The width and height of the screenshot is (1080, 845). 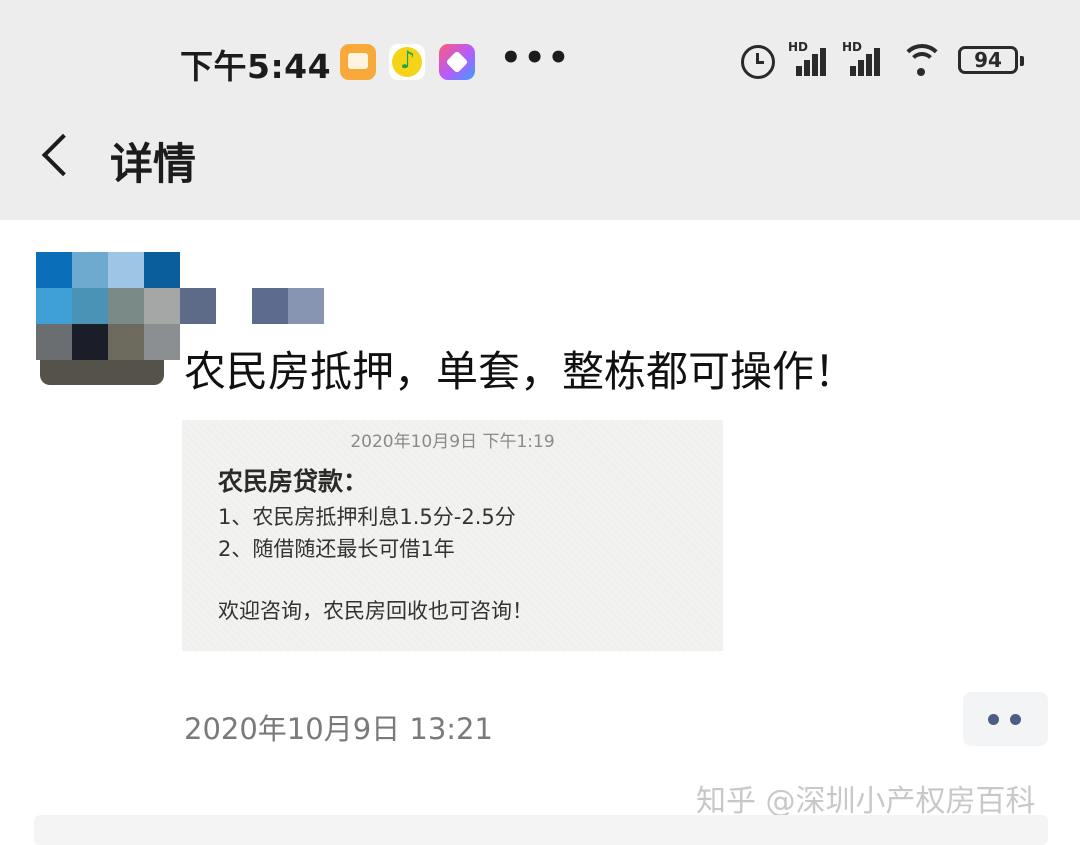 I want to click on battery-icon: 94, so click(x=991, y=60).